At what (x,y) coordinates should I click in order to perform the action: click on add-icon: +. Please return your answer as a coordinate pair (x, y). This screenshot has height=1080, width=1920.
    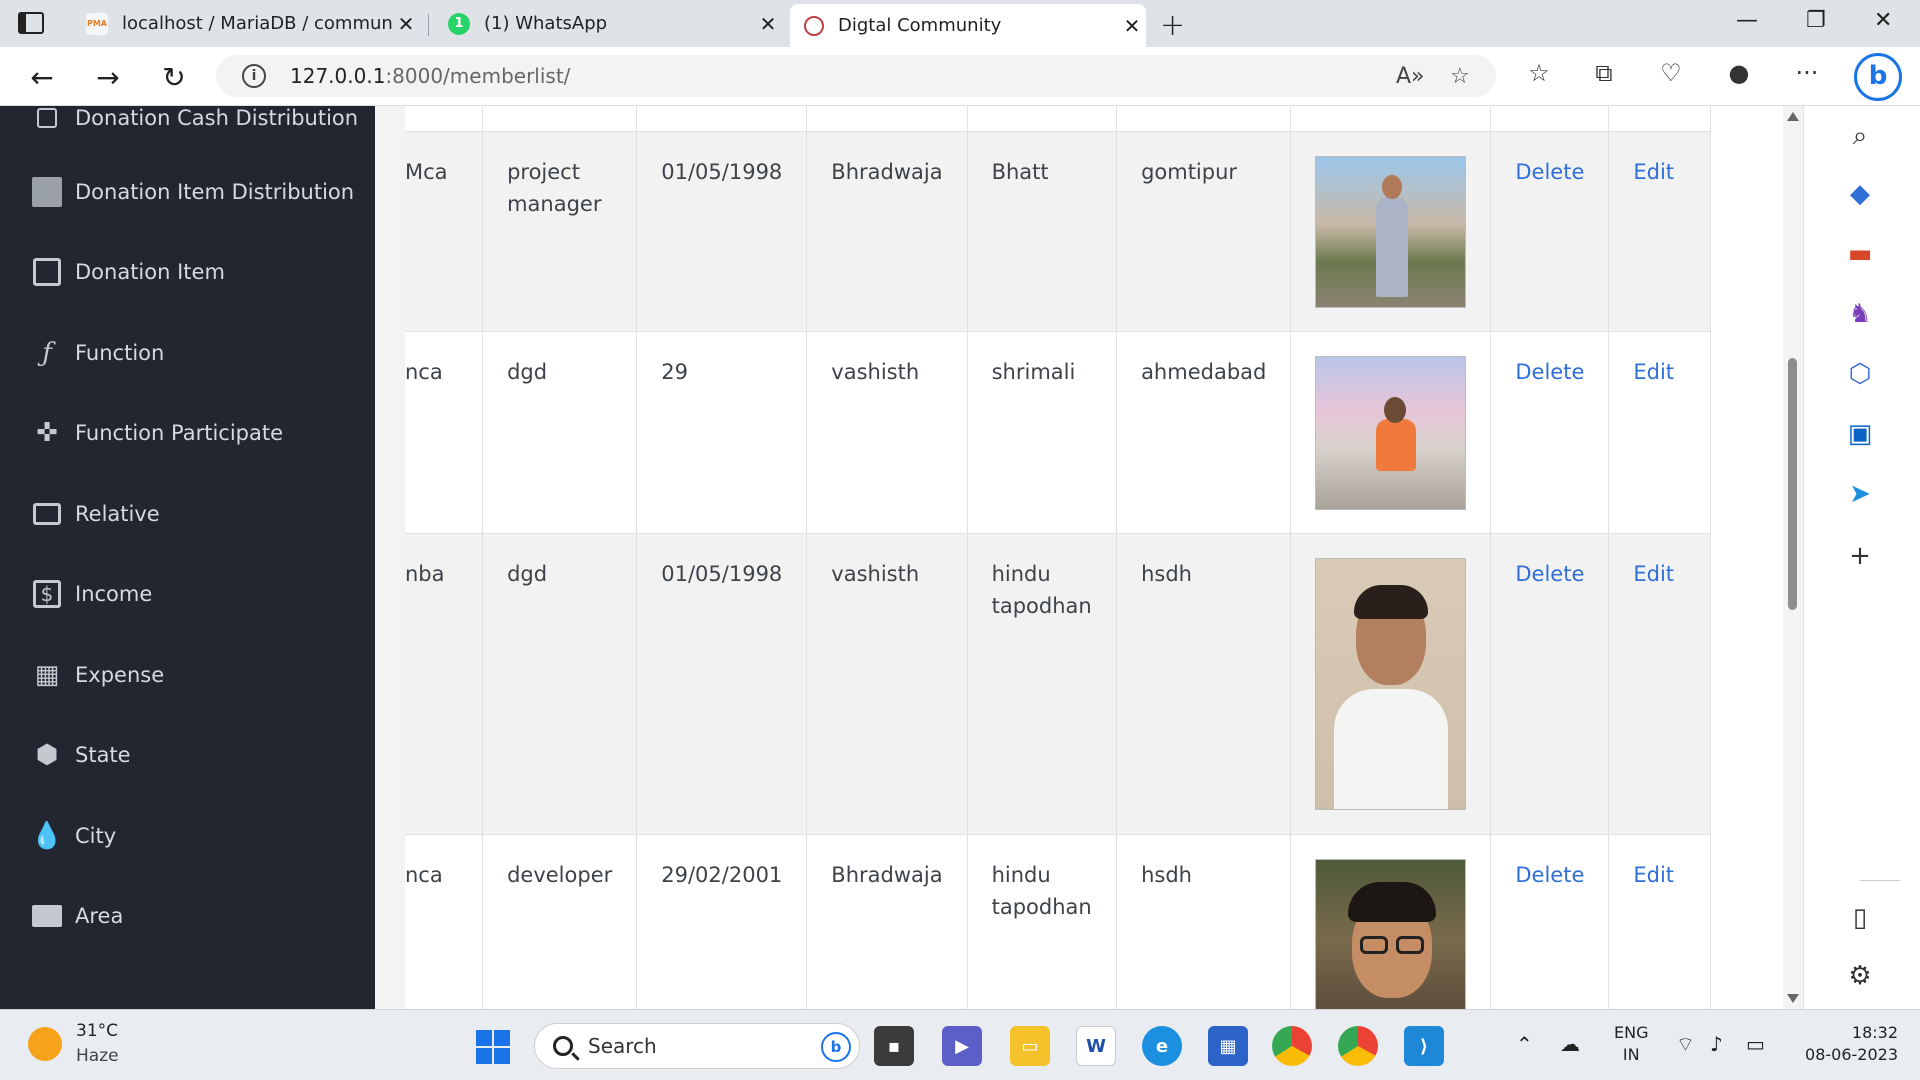
    Looking at the image, I should click on (1860, 556).